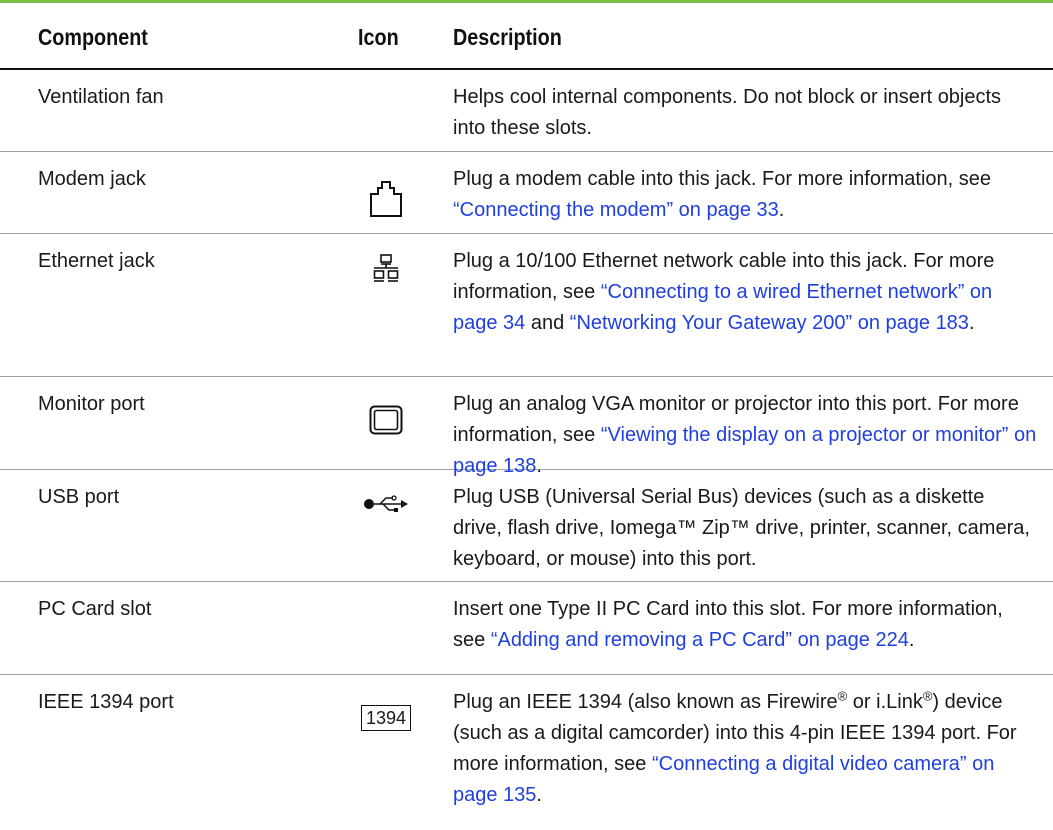 The image size is (1053, 830). I want to click on ieee1394-icon-label: 1394, so click(386, 718).